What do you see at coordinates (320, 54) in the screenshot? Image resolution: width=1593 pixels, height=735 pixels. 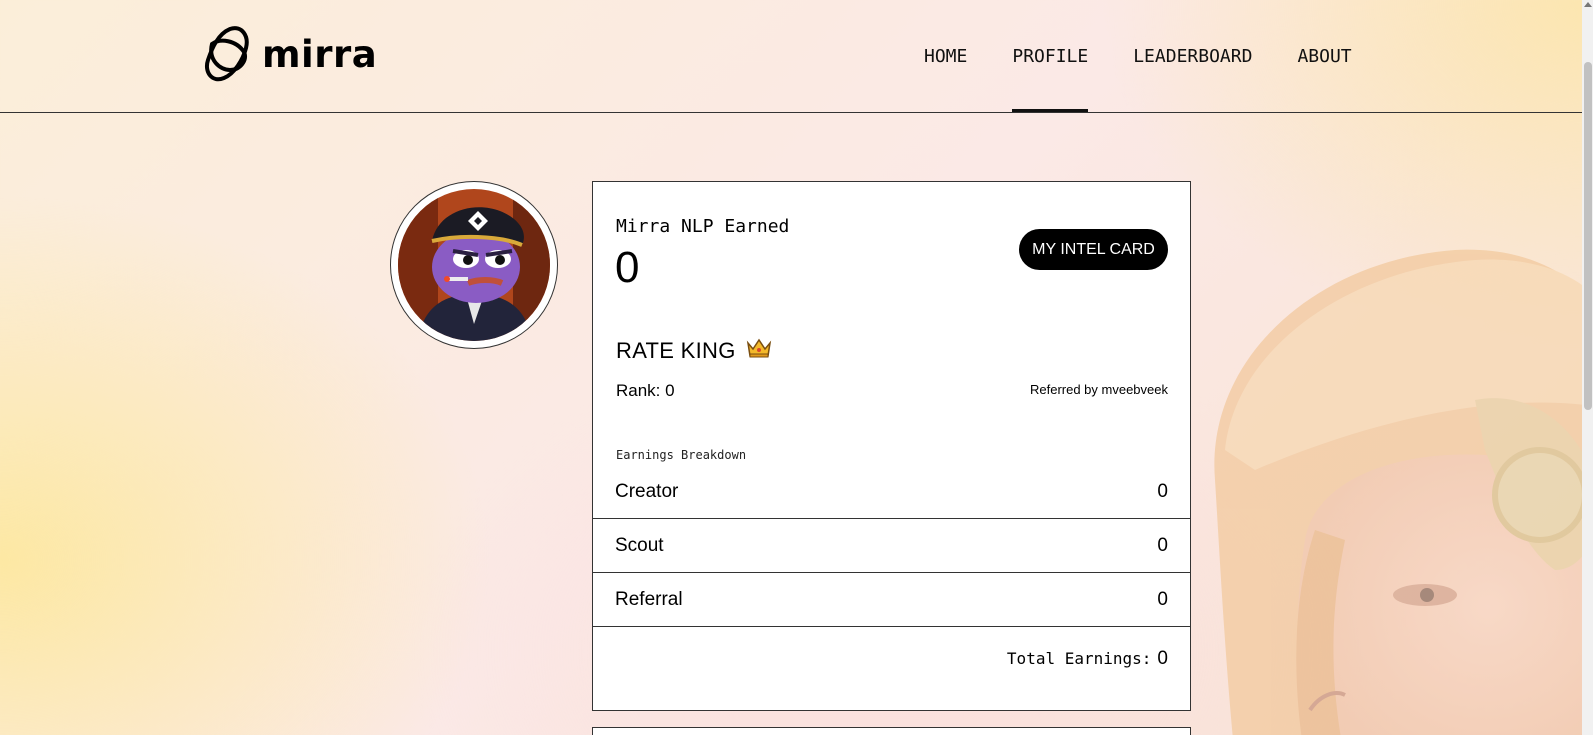 I see `brand-name: mirra` at bounding box center [320, 54].